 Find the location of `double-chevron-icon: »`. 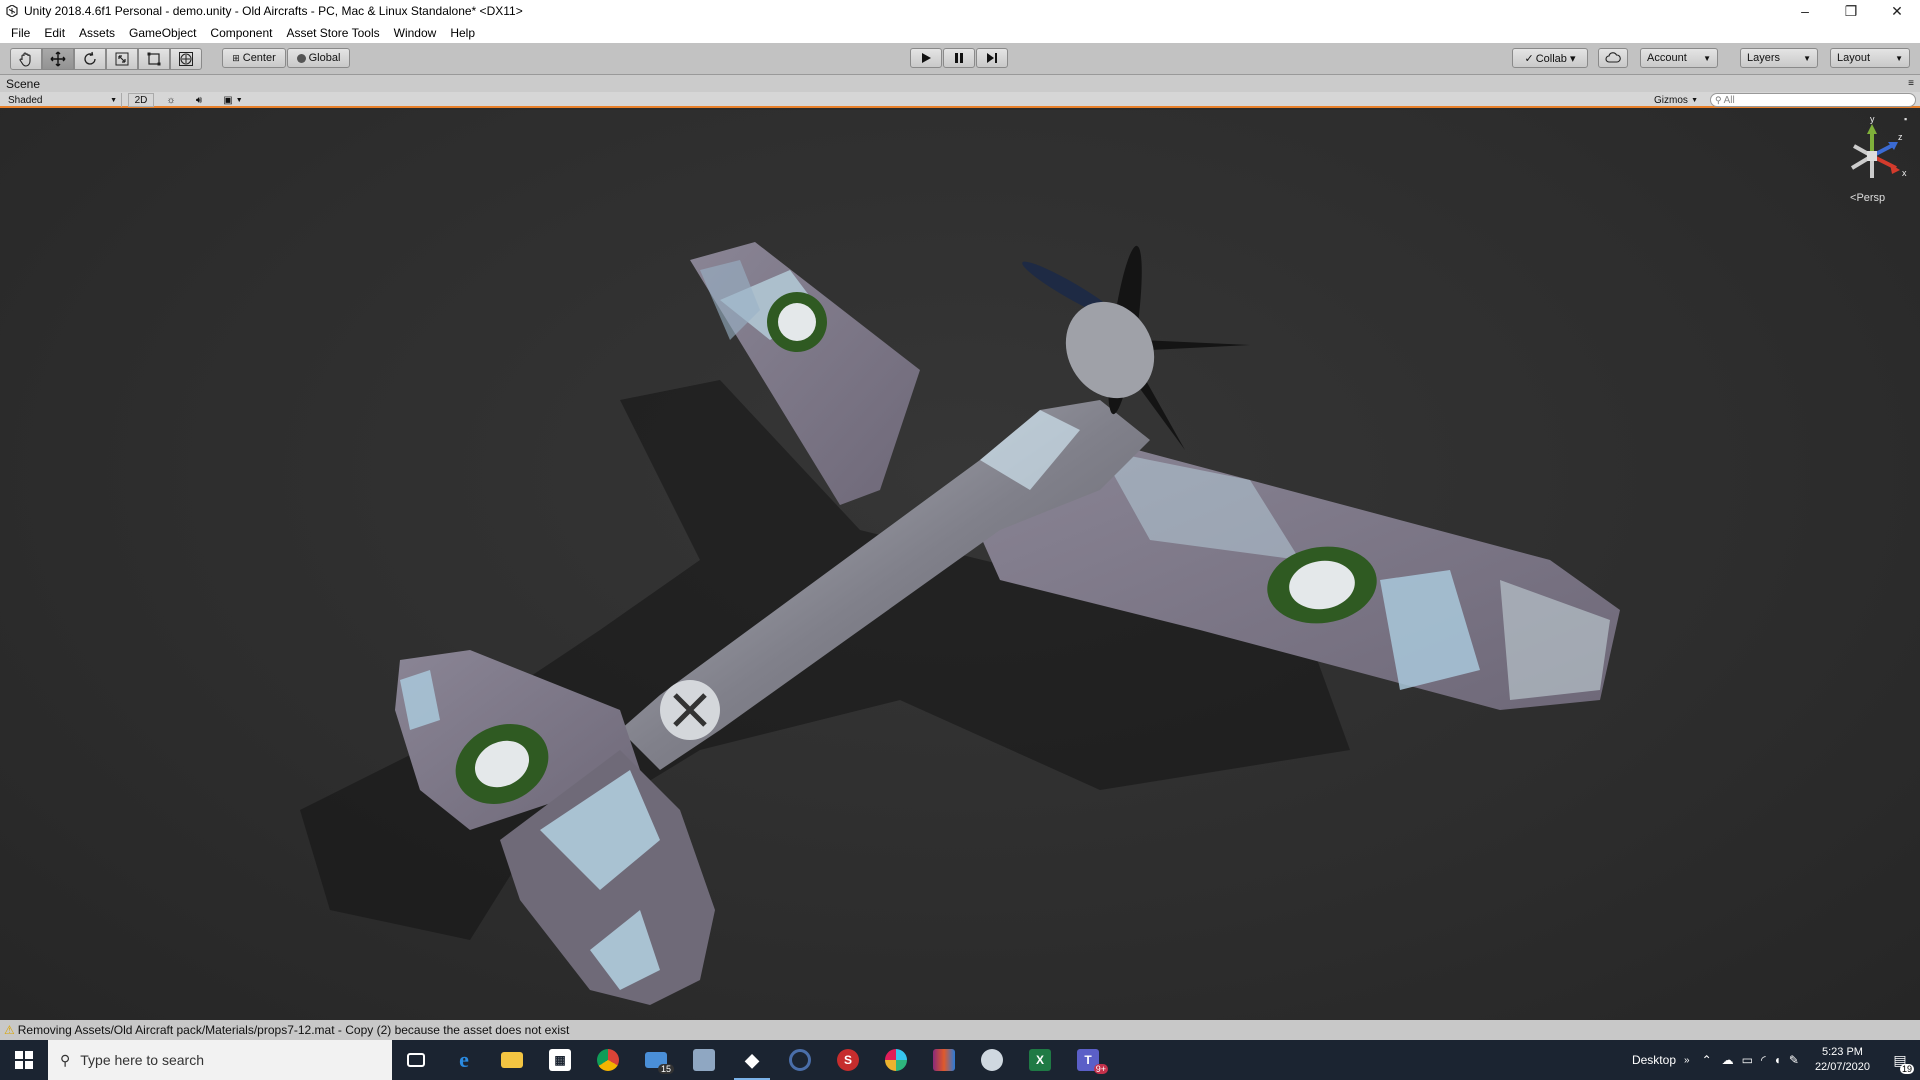

double-chevron-icon: » is located at coordinates (1687, 1060).